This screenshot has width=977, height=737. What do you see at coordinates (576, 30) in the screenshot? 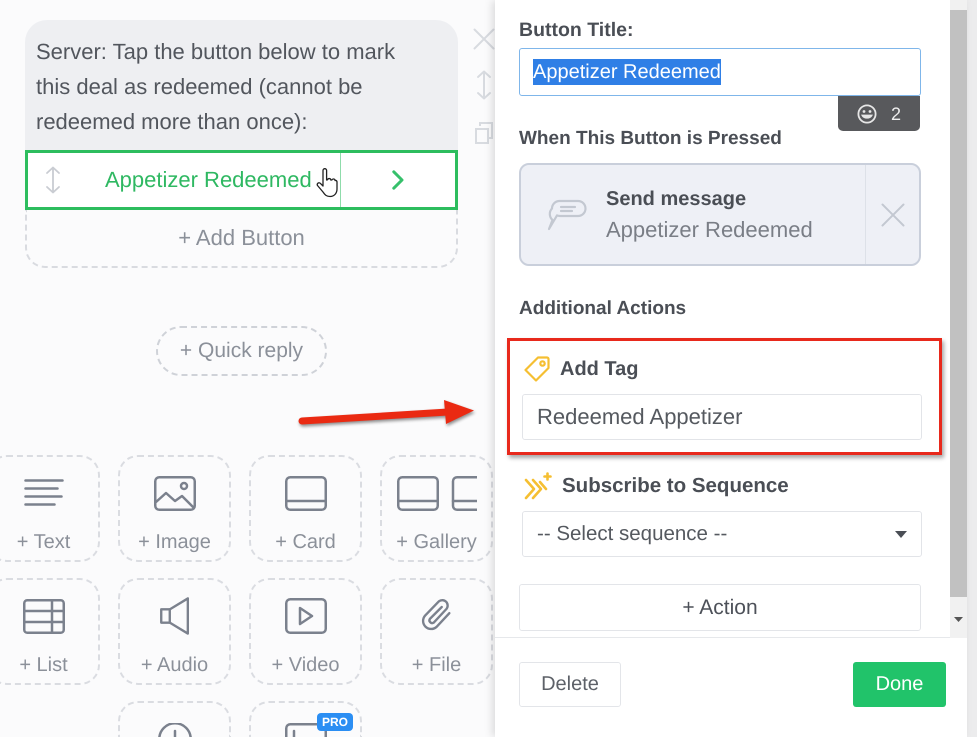
I see `field-label: Button Title:` at bounding box center [576, 30].